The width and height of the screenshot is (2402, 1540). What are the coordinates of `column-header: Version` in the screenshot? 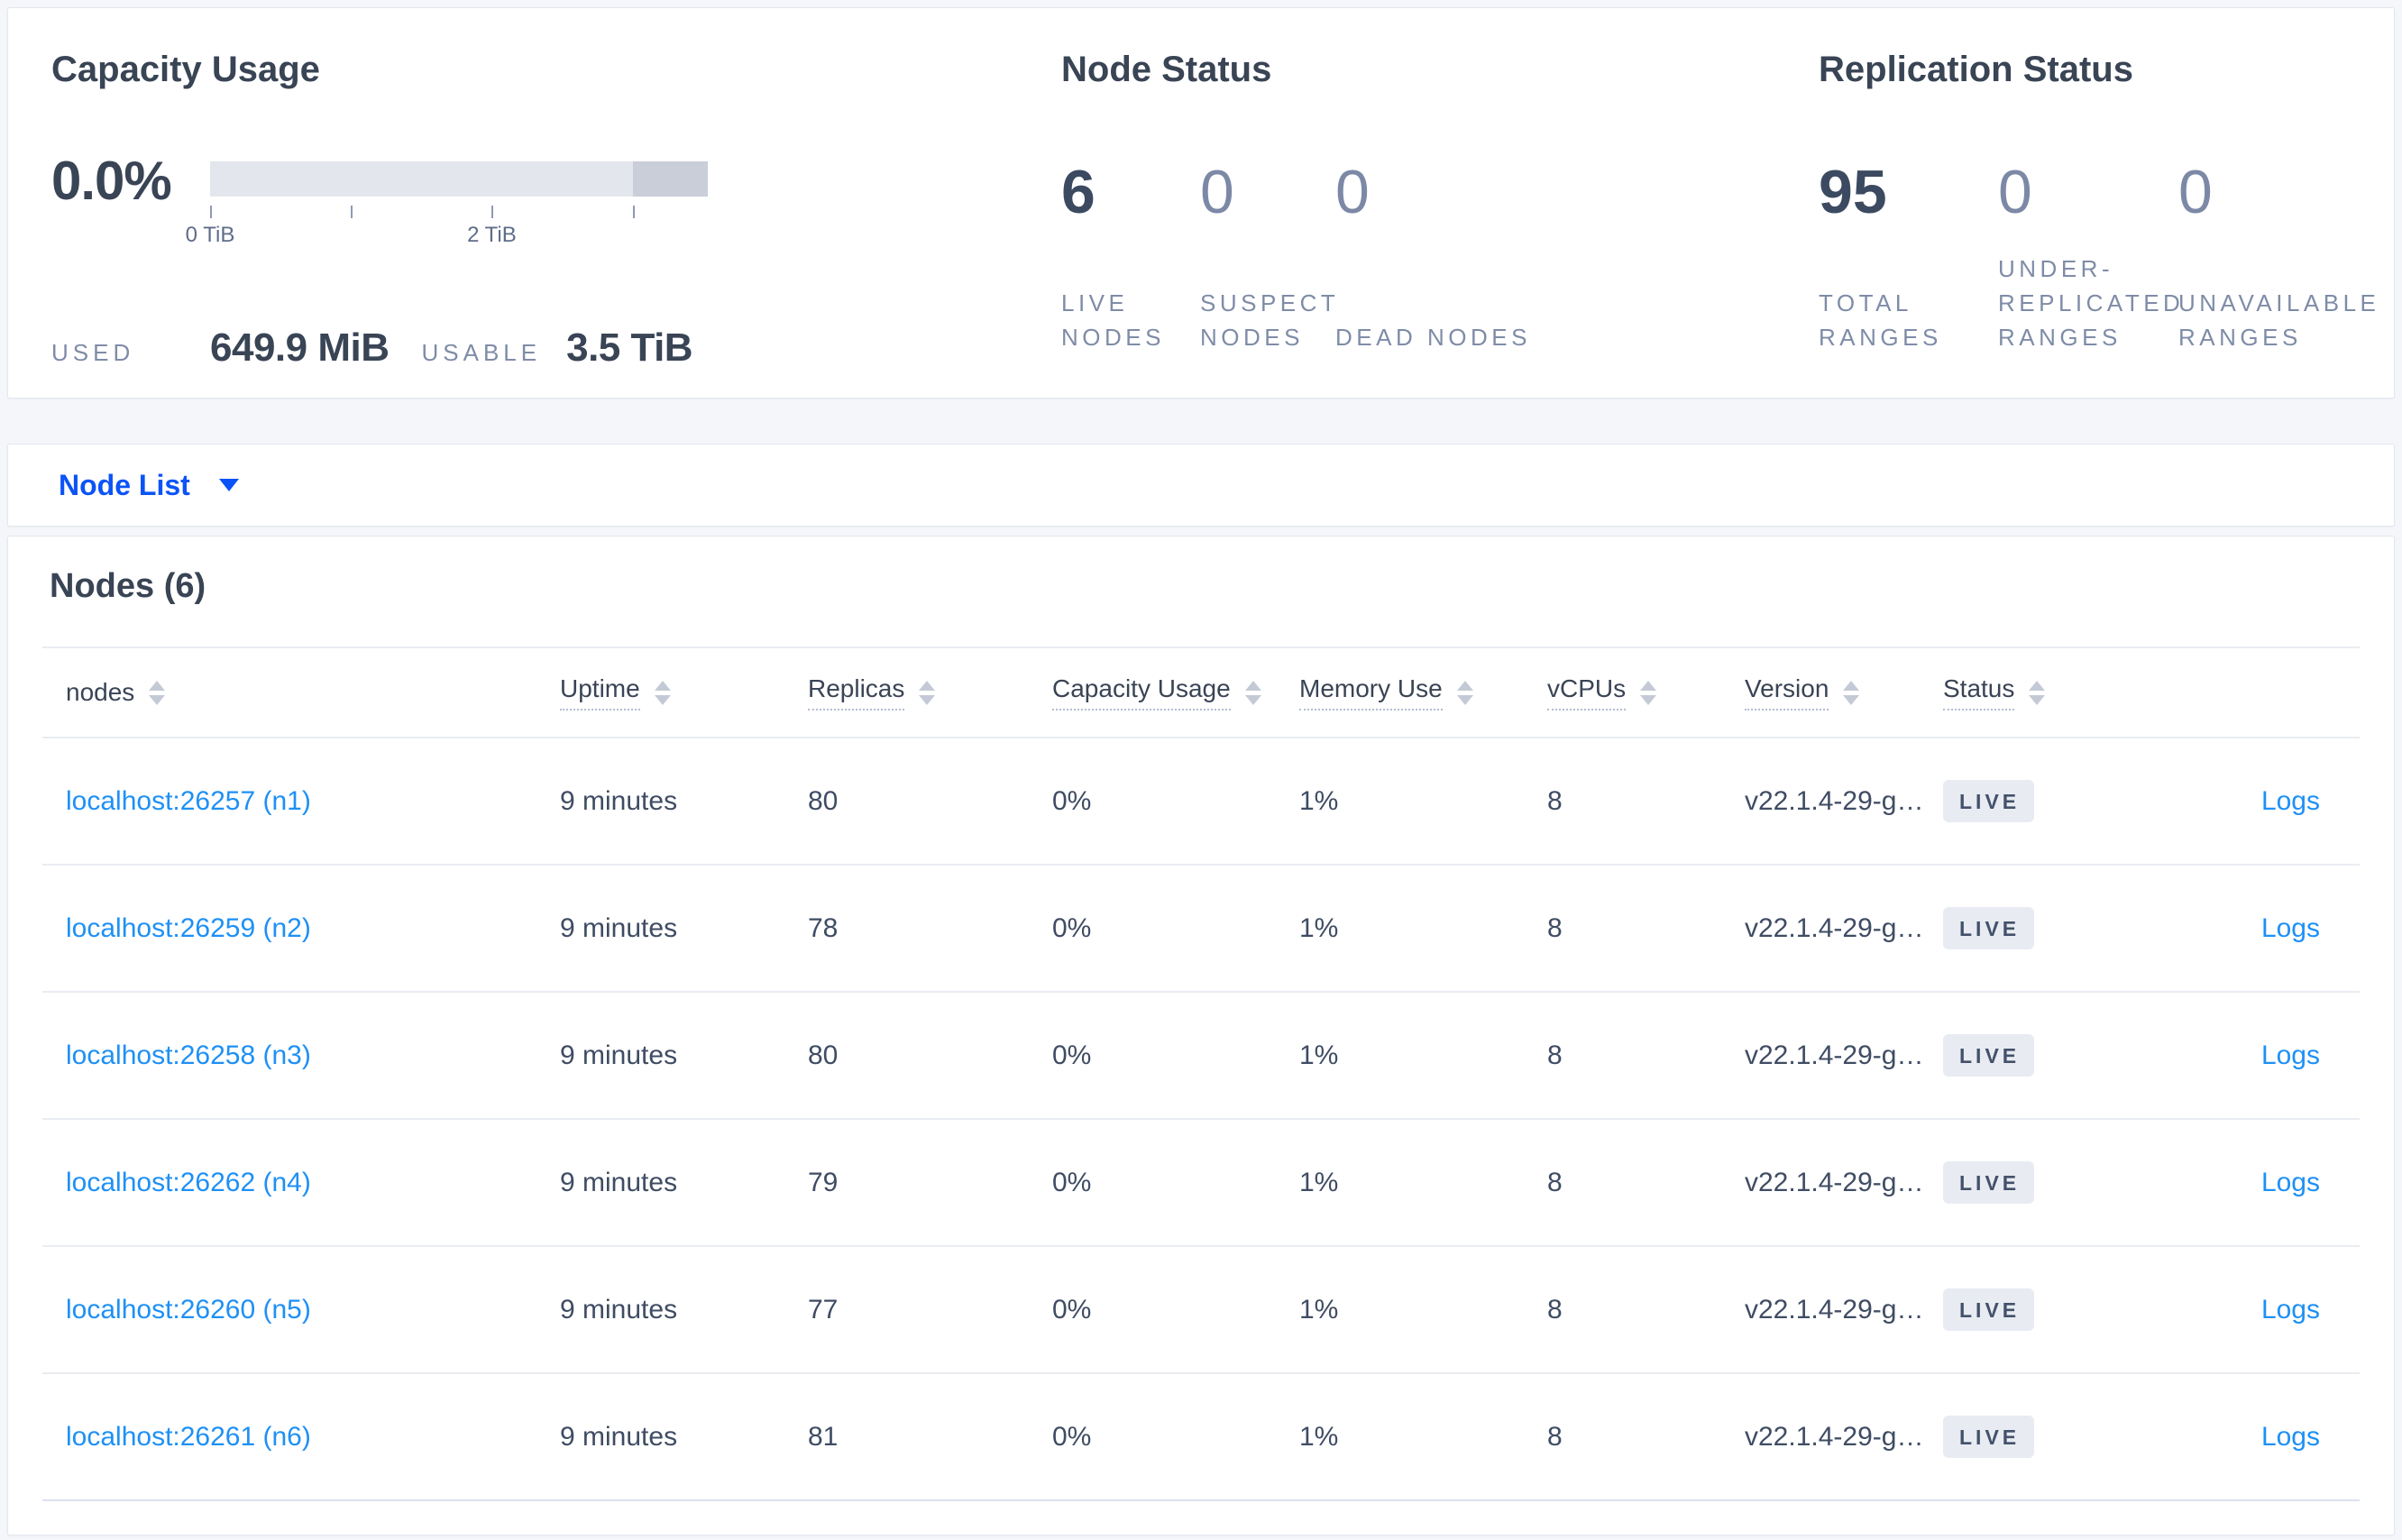 It's located at (1844, 692).